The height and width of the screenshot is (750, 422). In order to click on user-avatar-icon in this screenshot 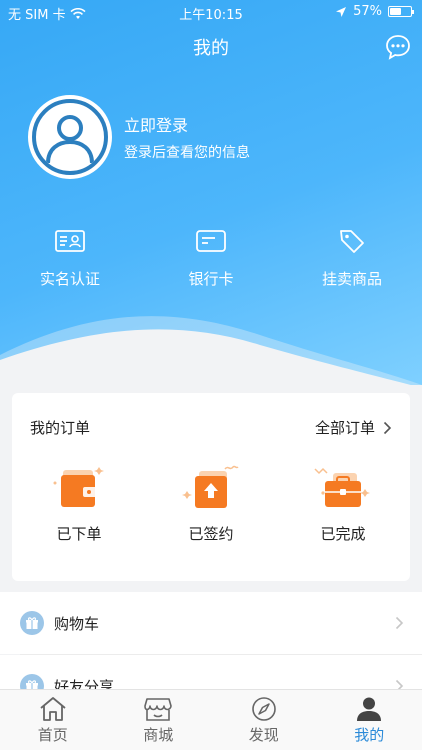, I will do `click(70, 137)`.